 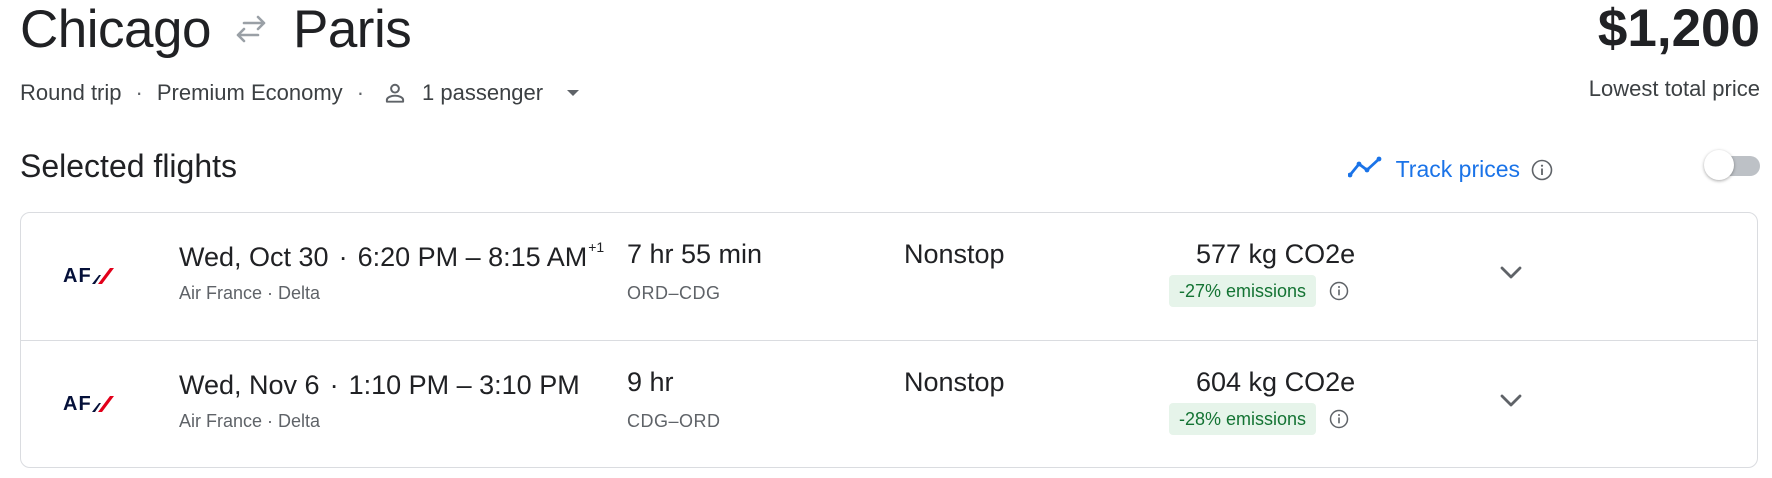 What do you see at coordinates (482, 93) in the screenshot?
I see `passenger-count: 1 passenger` at bounding box center [482, 93].